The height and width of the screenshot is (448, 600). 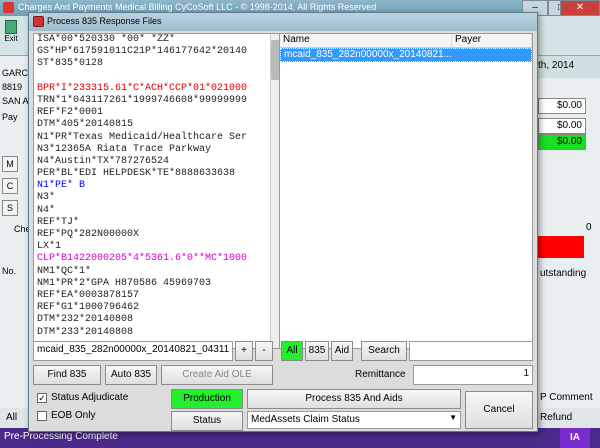 I want to click on left-label-1: GARC, so click(x=15, y=73).